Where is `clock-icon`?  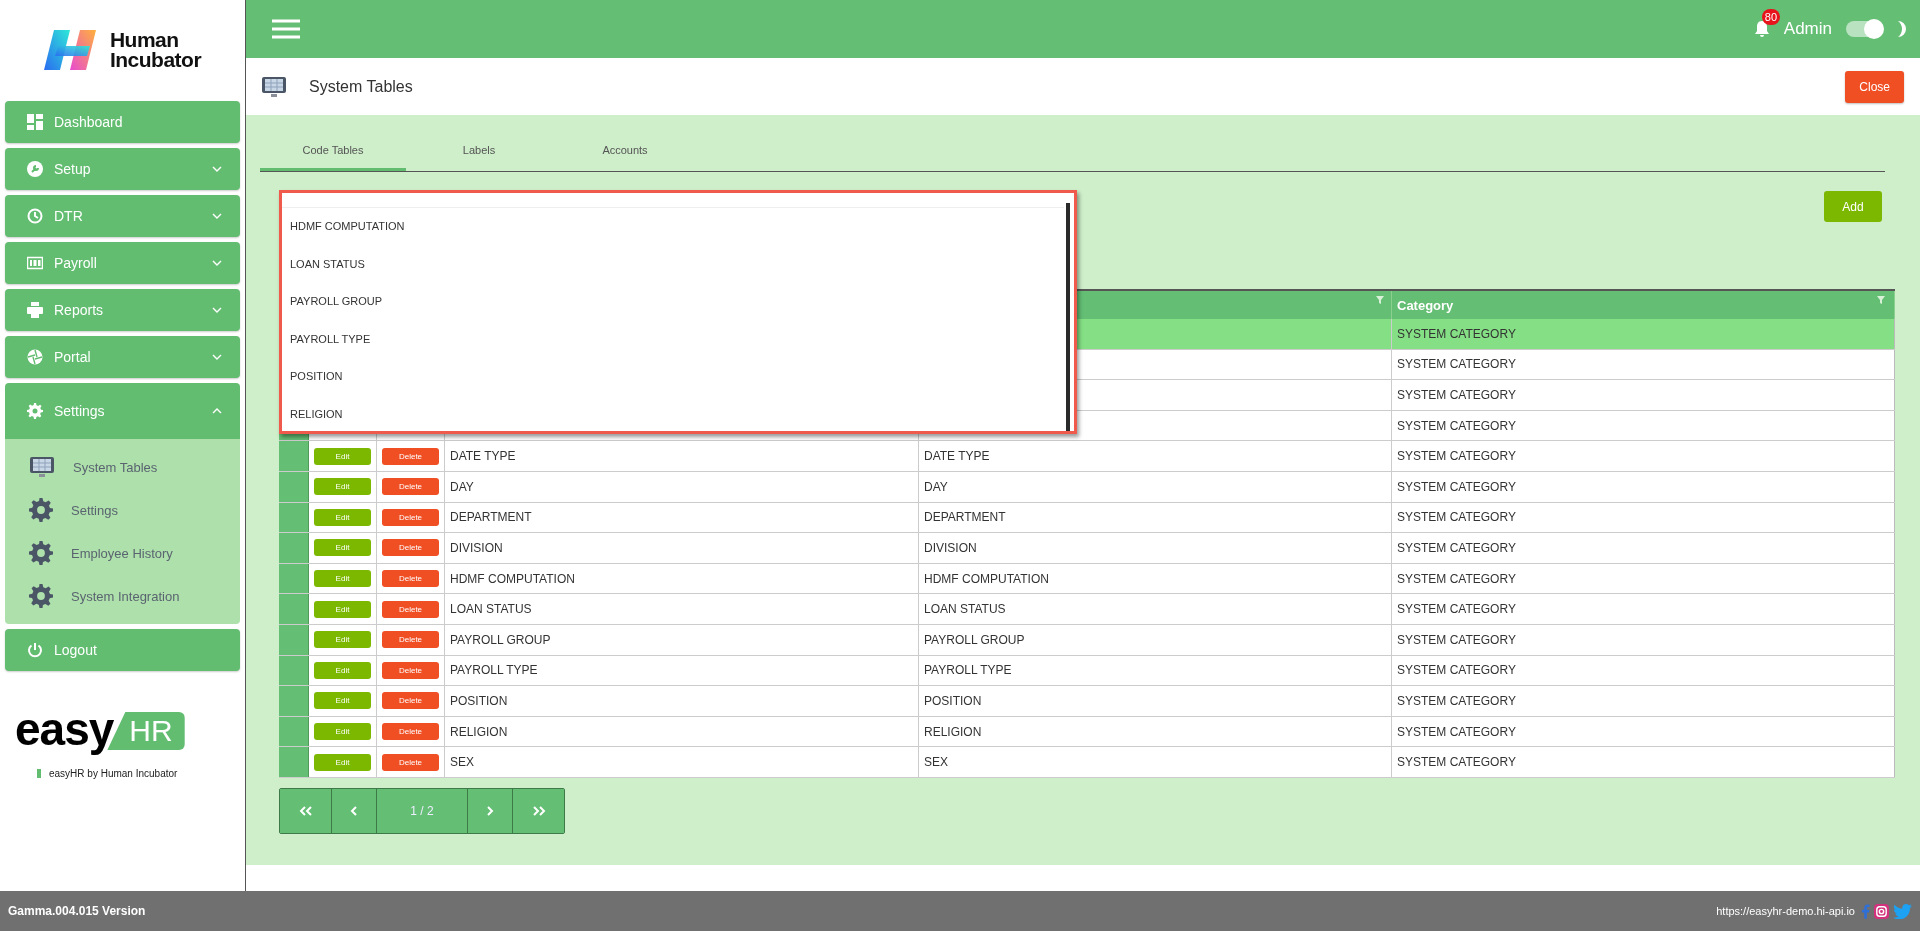
clock-icon is located at coordinates (35, 216).